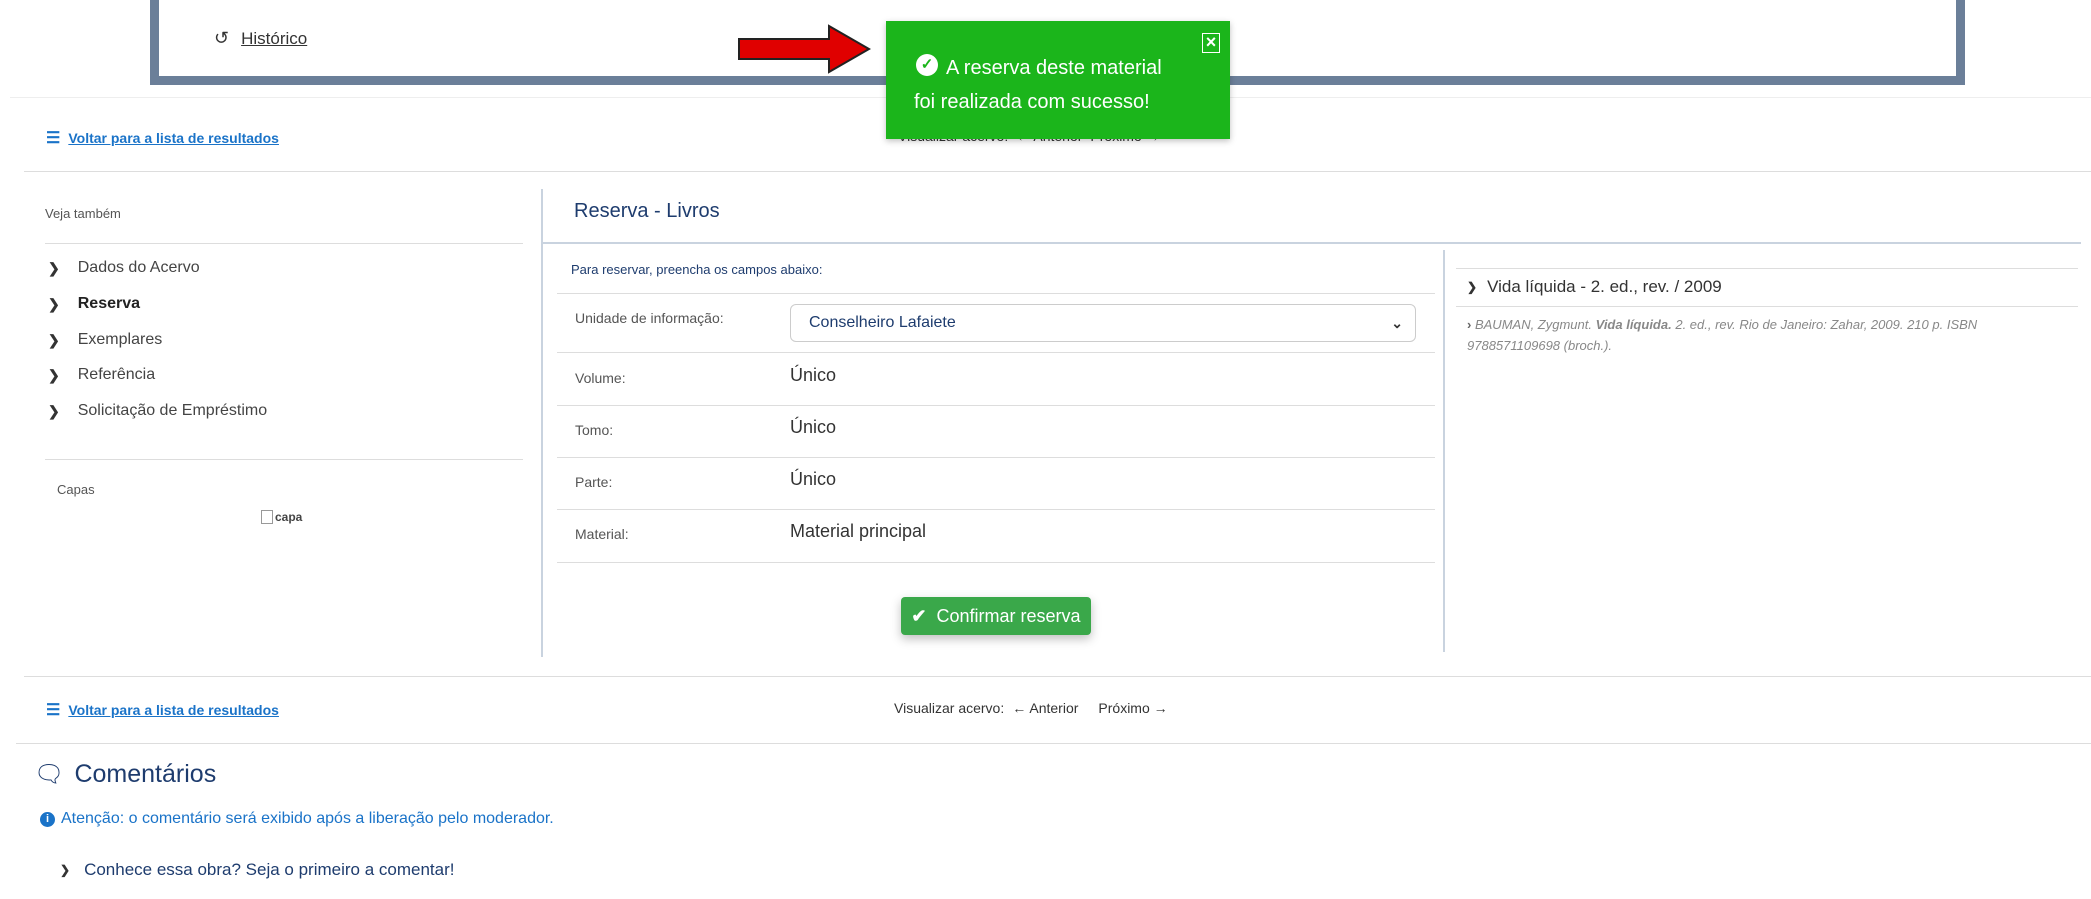 This screenshot has width=2091, height=899. I want to click on acervo-nav-bottom: Visualizar acervo: ← Anterior Próximo →, so click(1031, 708).